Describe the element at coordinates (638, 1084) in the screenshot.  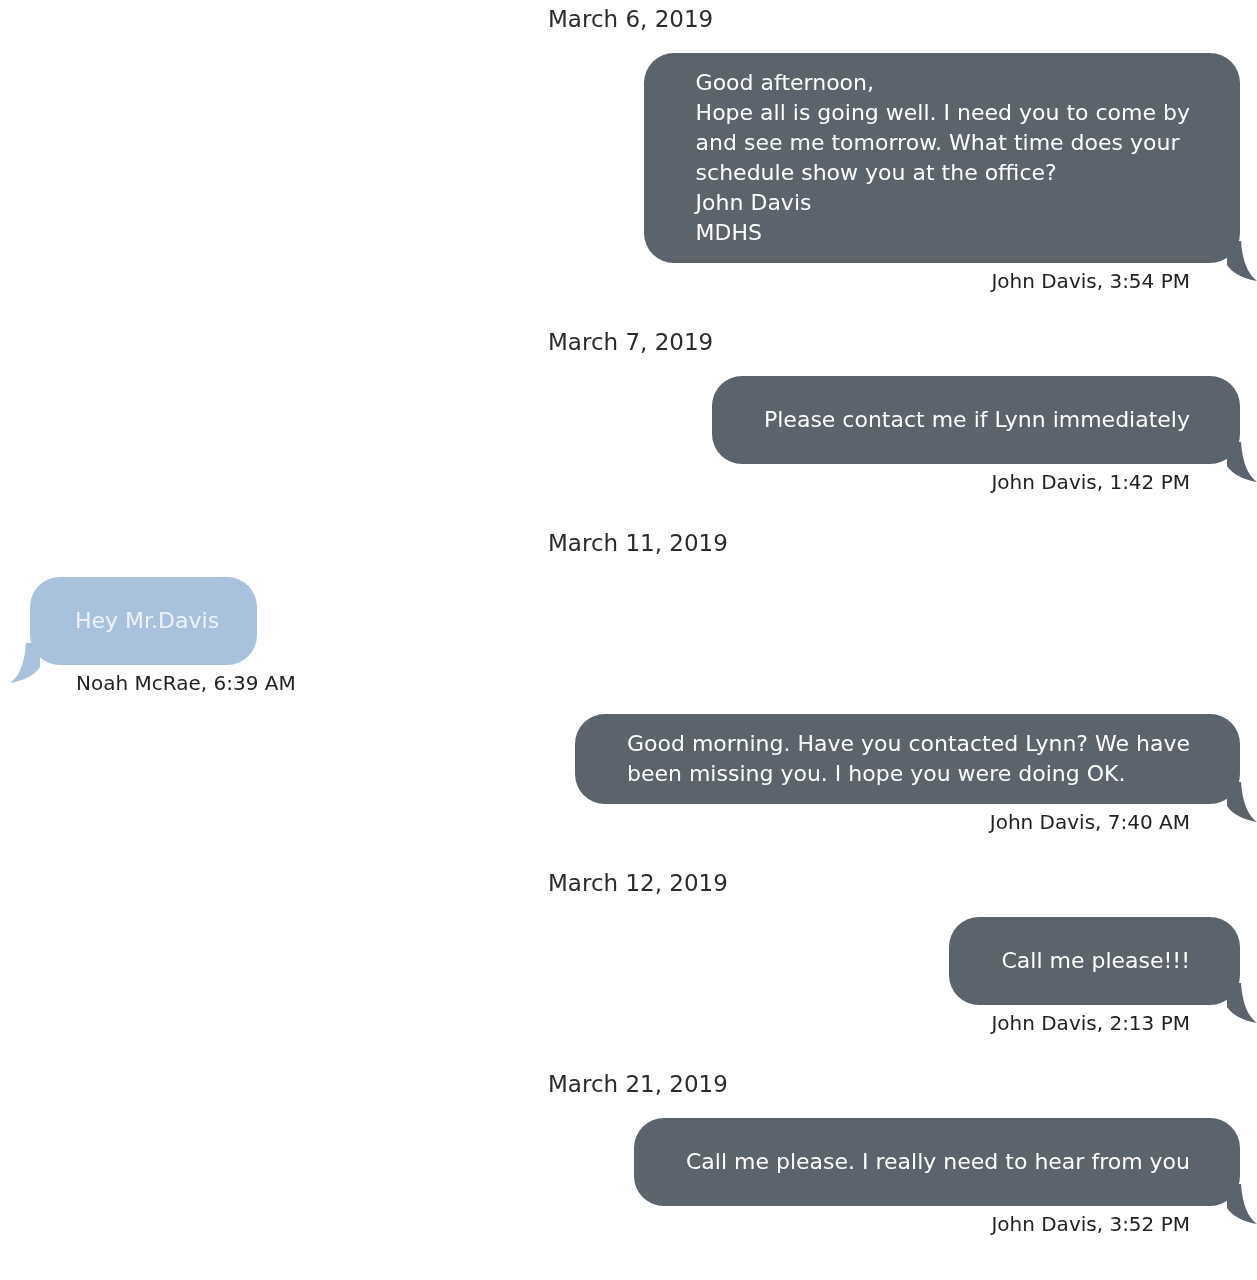
I see `date-label: March 21, 2019` at that location.